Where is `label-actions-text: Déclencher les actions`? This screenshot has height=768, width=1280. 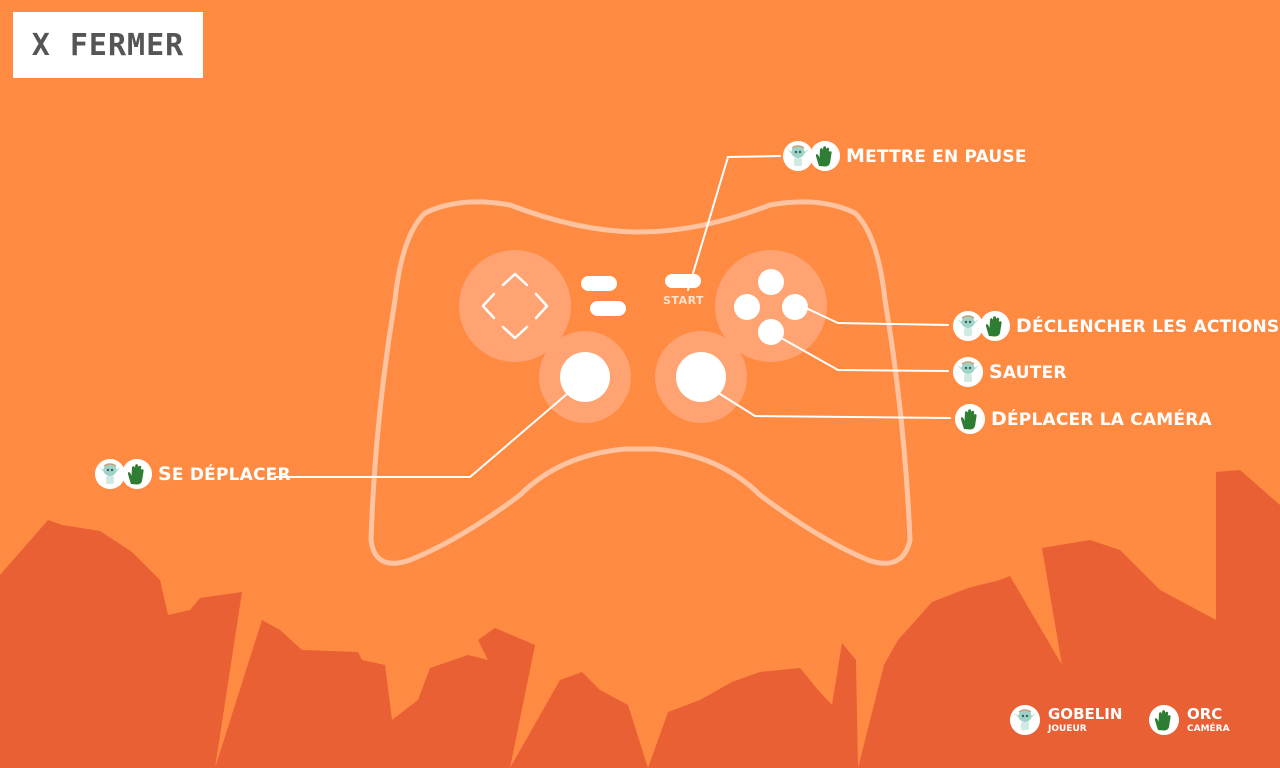
label-actions-text: Déclencher les actions is located at coordinates (1148, 326).